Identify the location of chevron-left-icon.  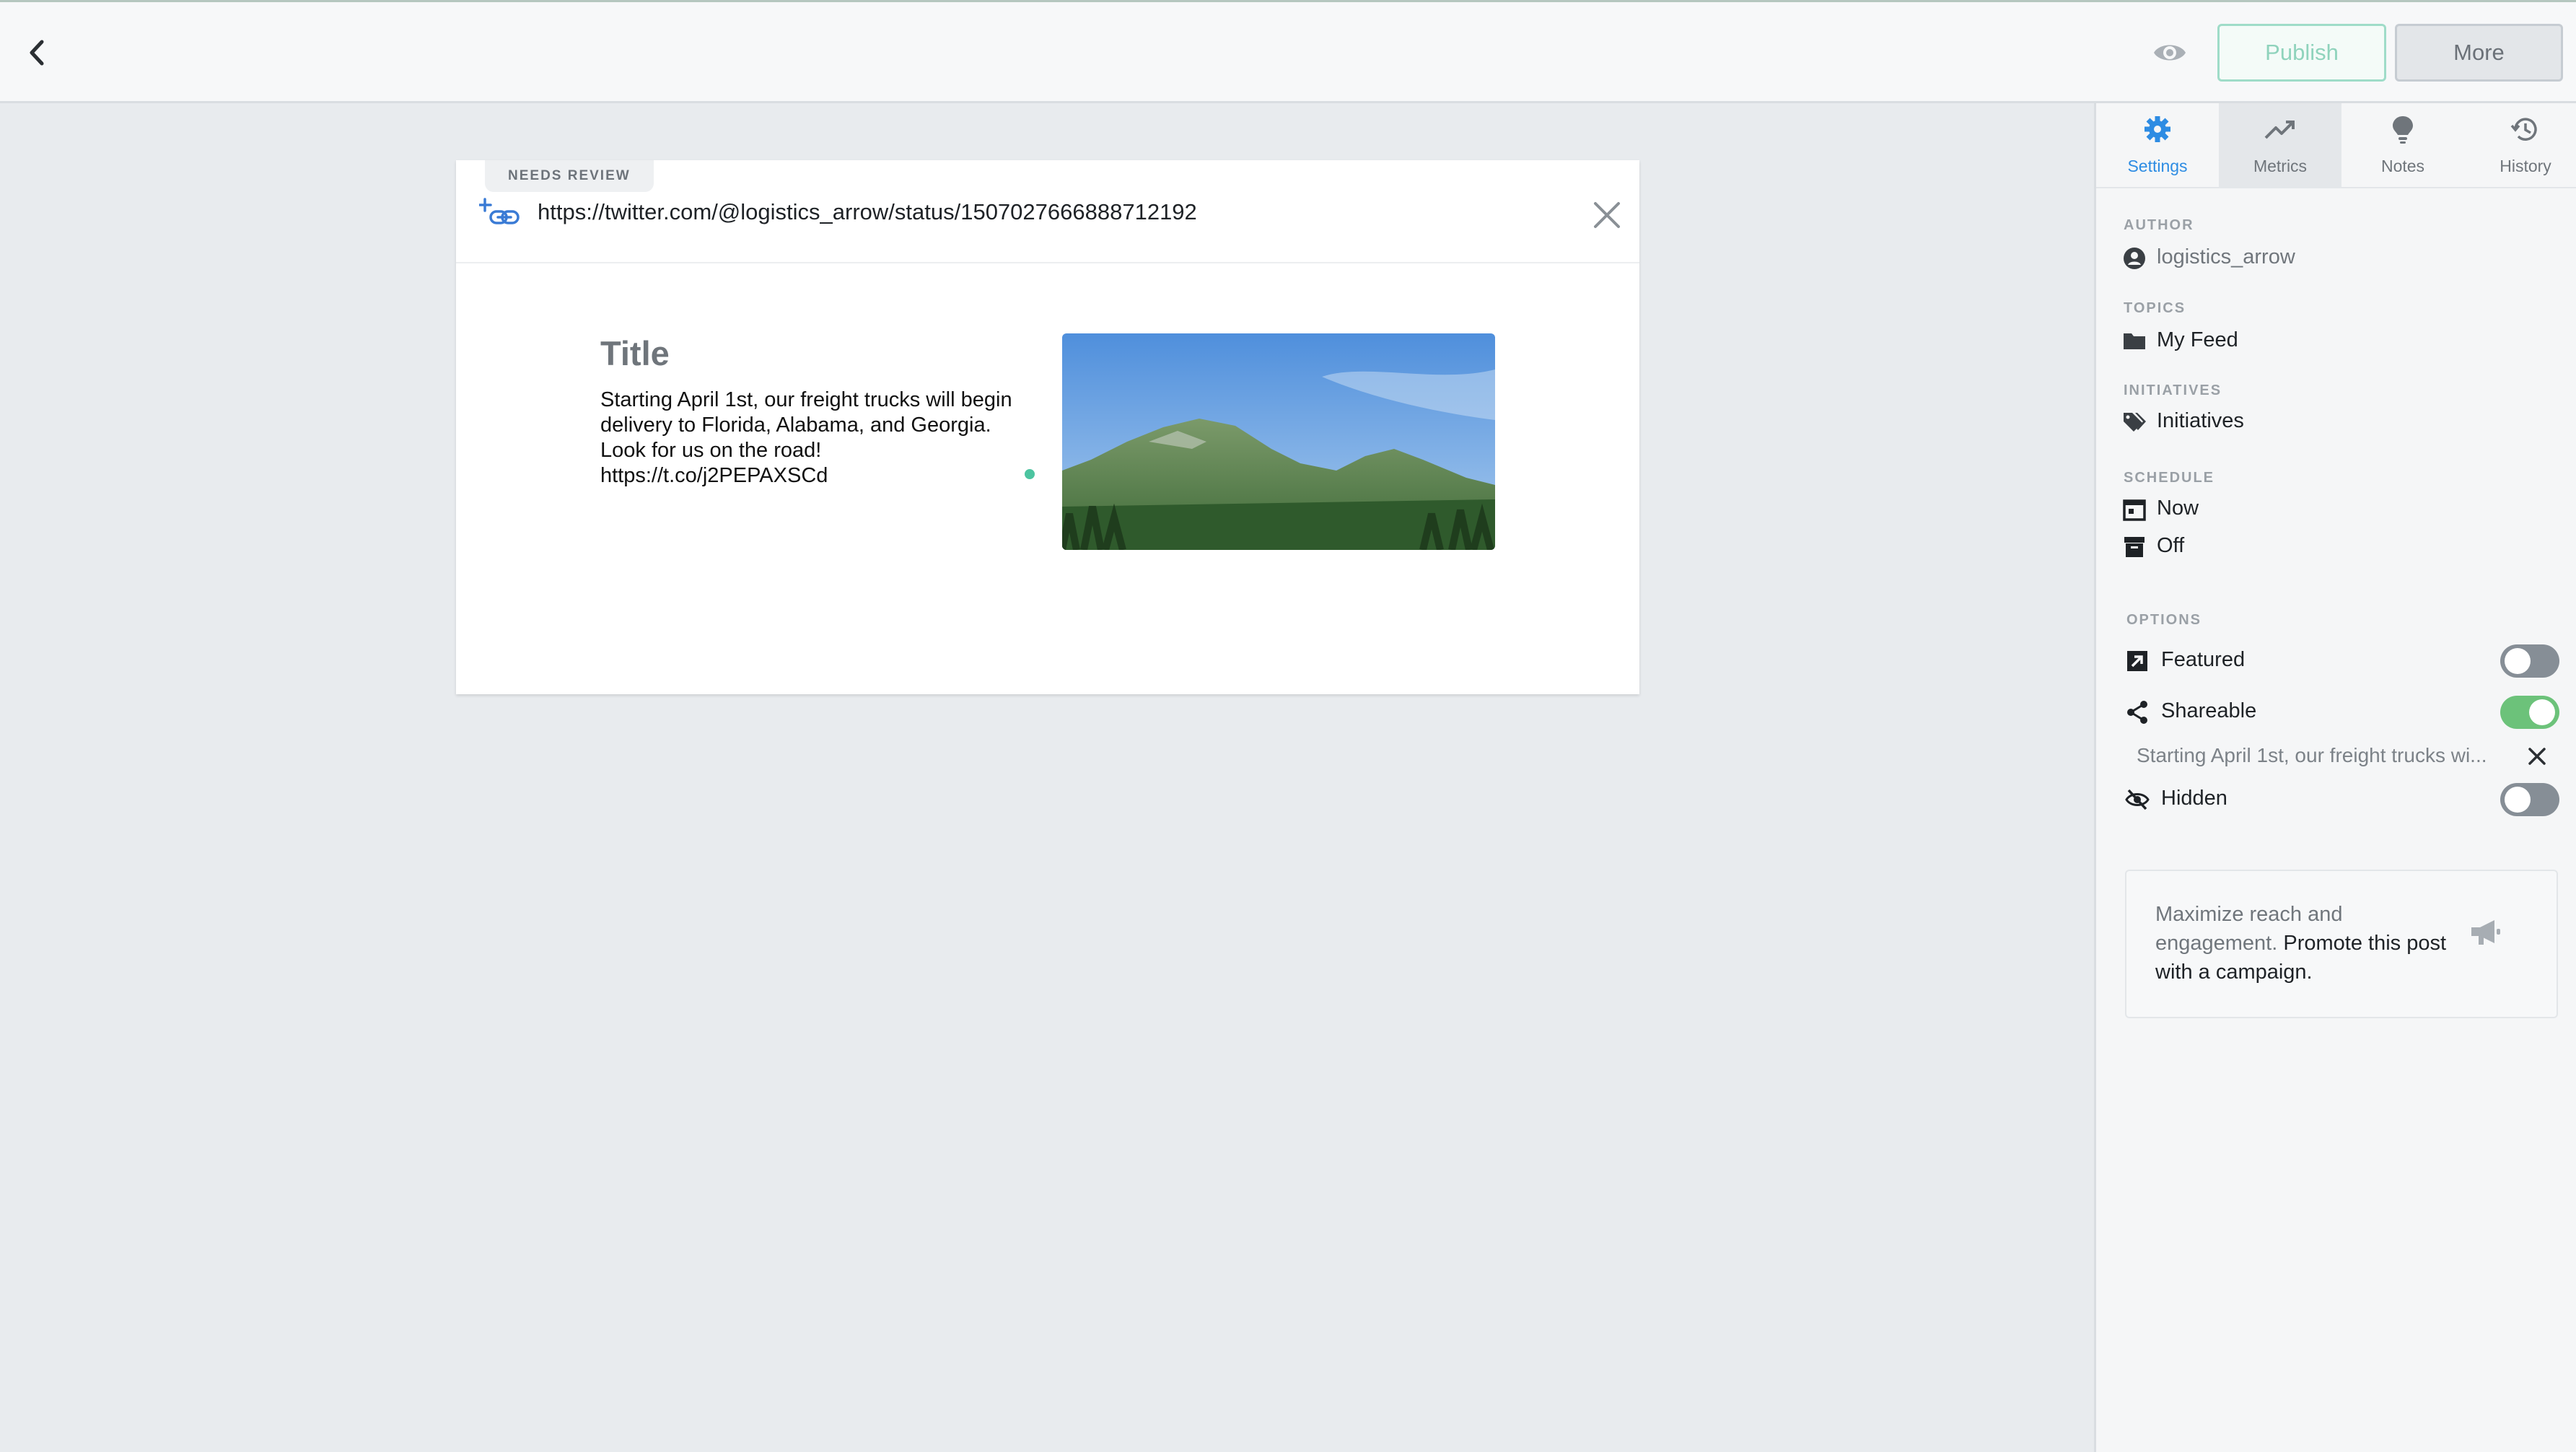
(37, 53).